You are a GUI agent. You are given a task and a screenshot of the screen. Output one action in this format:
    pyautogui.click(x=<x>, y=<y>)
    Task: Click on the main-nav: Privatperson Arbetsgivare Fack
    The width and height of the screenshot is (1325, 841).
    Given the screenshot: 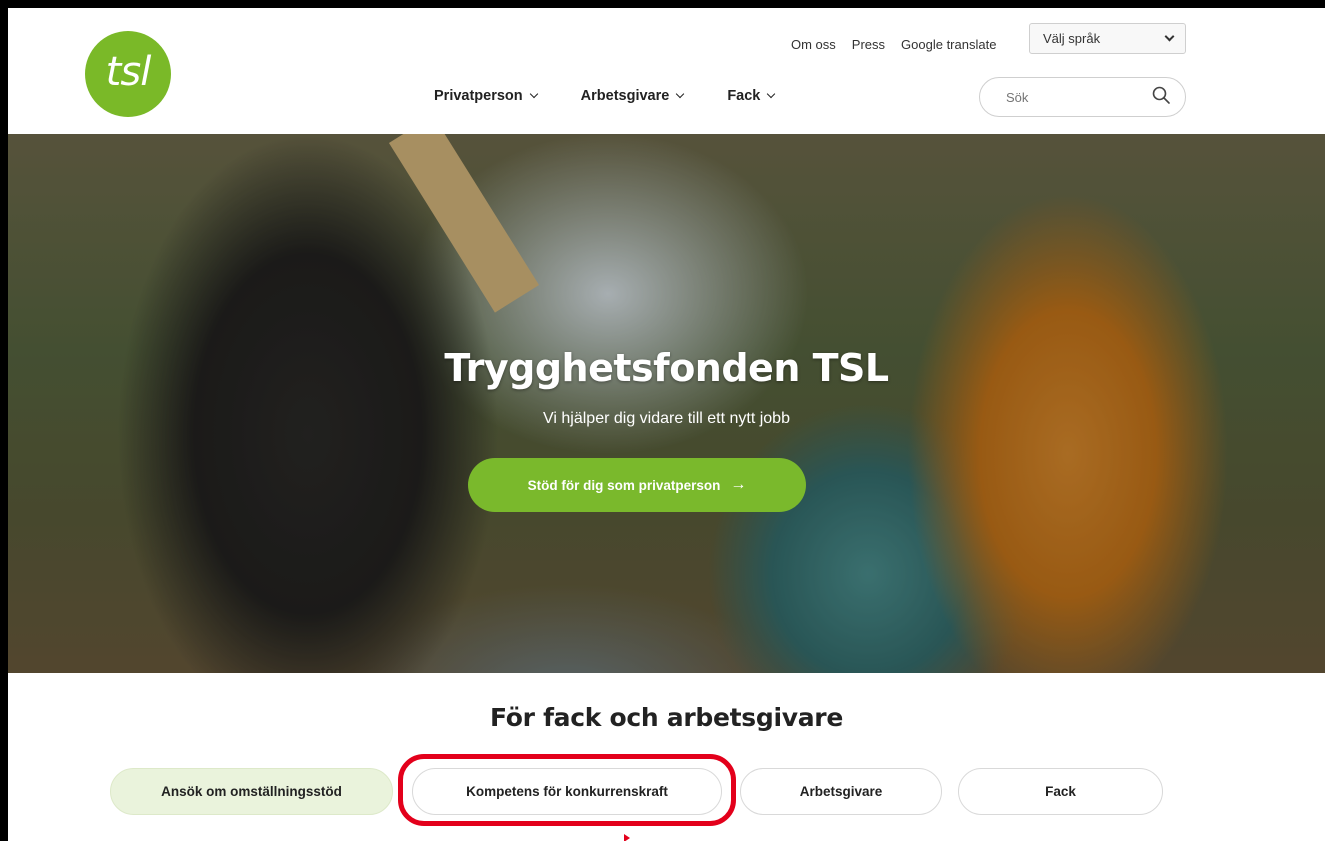 What is the action you would take?
    pyautogui.click(x=605, y=96)
    